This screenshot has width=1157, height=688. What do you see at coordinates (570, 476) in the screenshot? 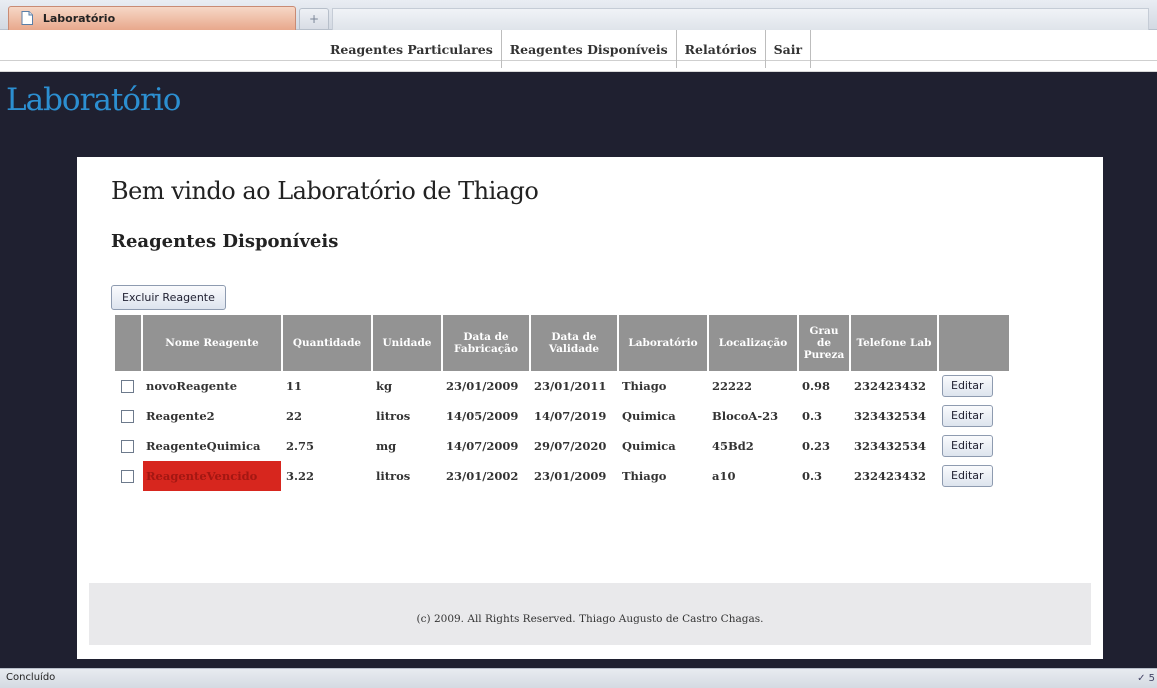
I see `cell-validade: 23/01/2009` at bounding box center [570, 476].